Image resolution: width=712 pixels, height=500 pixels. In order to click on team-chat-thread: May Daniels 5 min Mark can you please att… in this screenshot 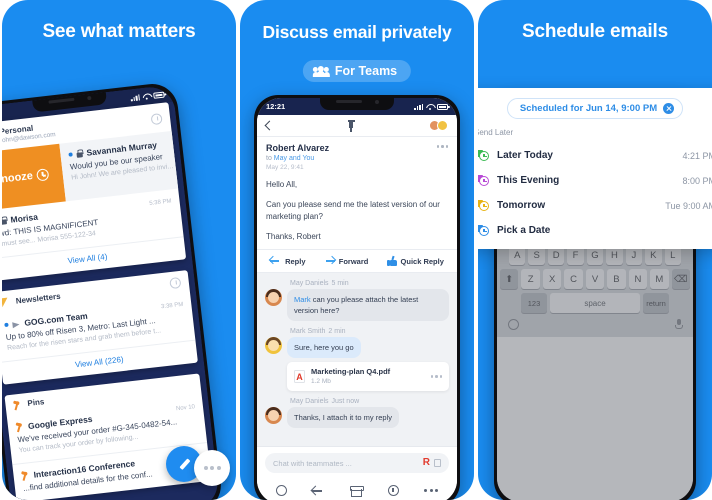, I will do `click(357, 359)`.